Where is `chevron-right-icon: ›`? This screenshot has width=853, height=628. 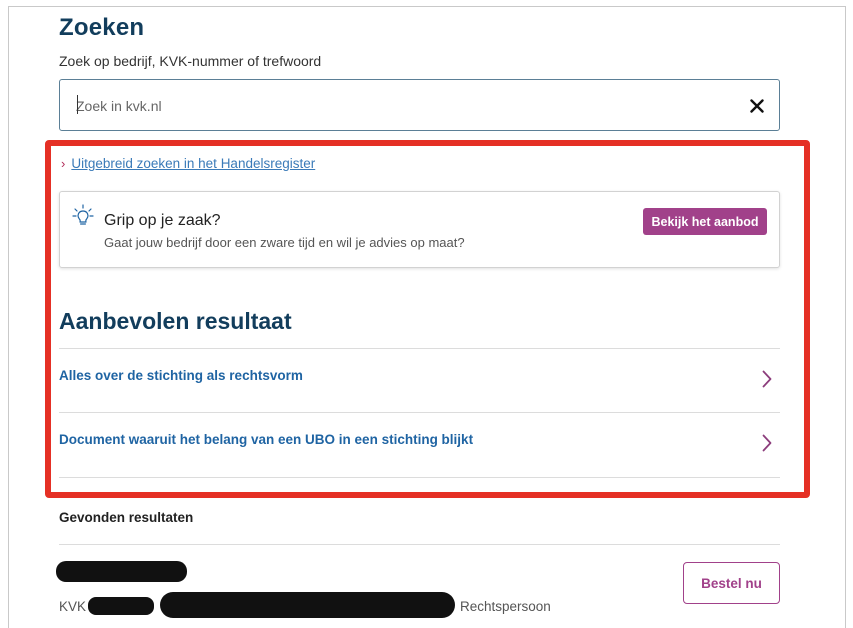 chevron-right-icon: › is located at coordinates (63, 163).